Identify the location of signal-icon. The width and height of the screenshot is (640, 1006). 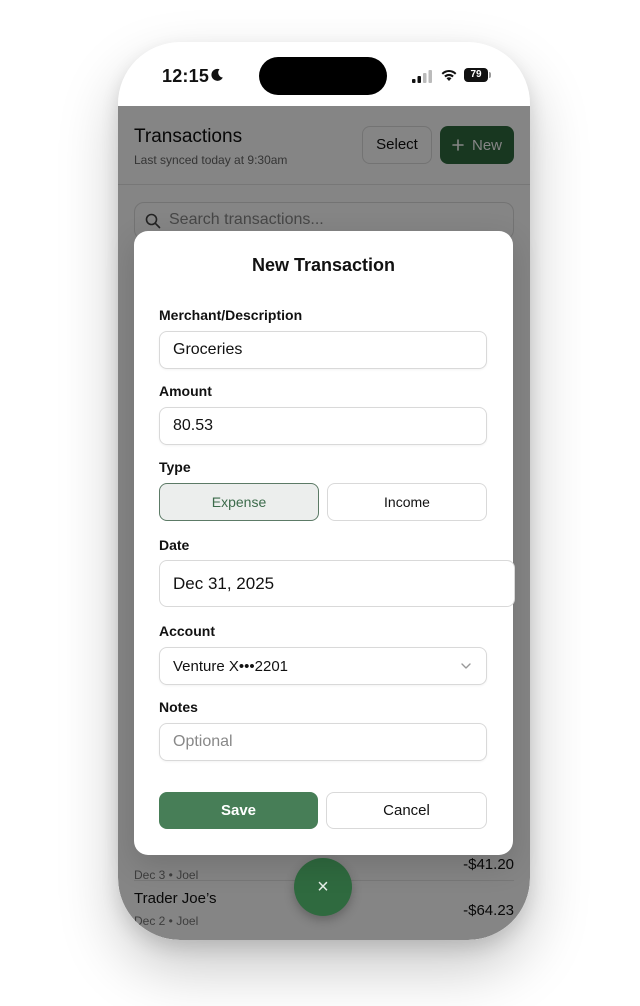
(422, 76).